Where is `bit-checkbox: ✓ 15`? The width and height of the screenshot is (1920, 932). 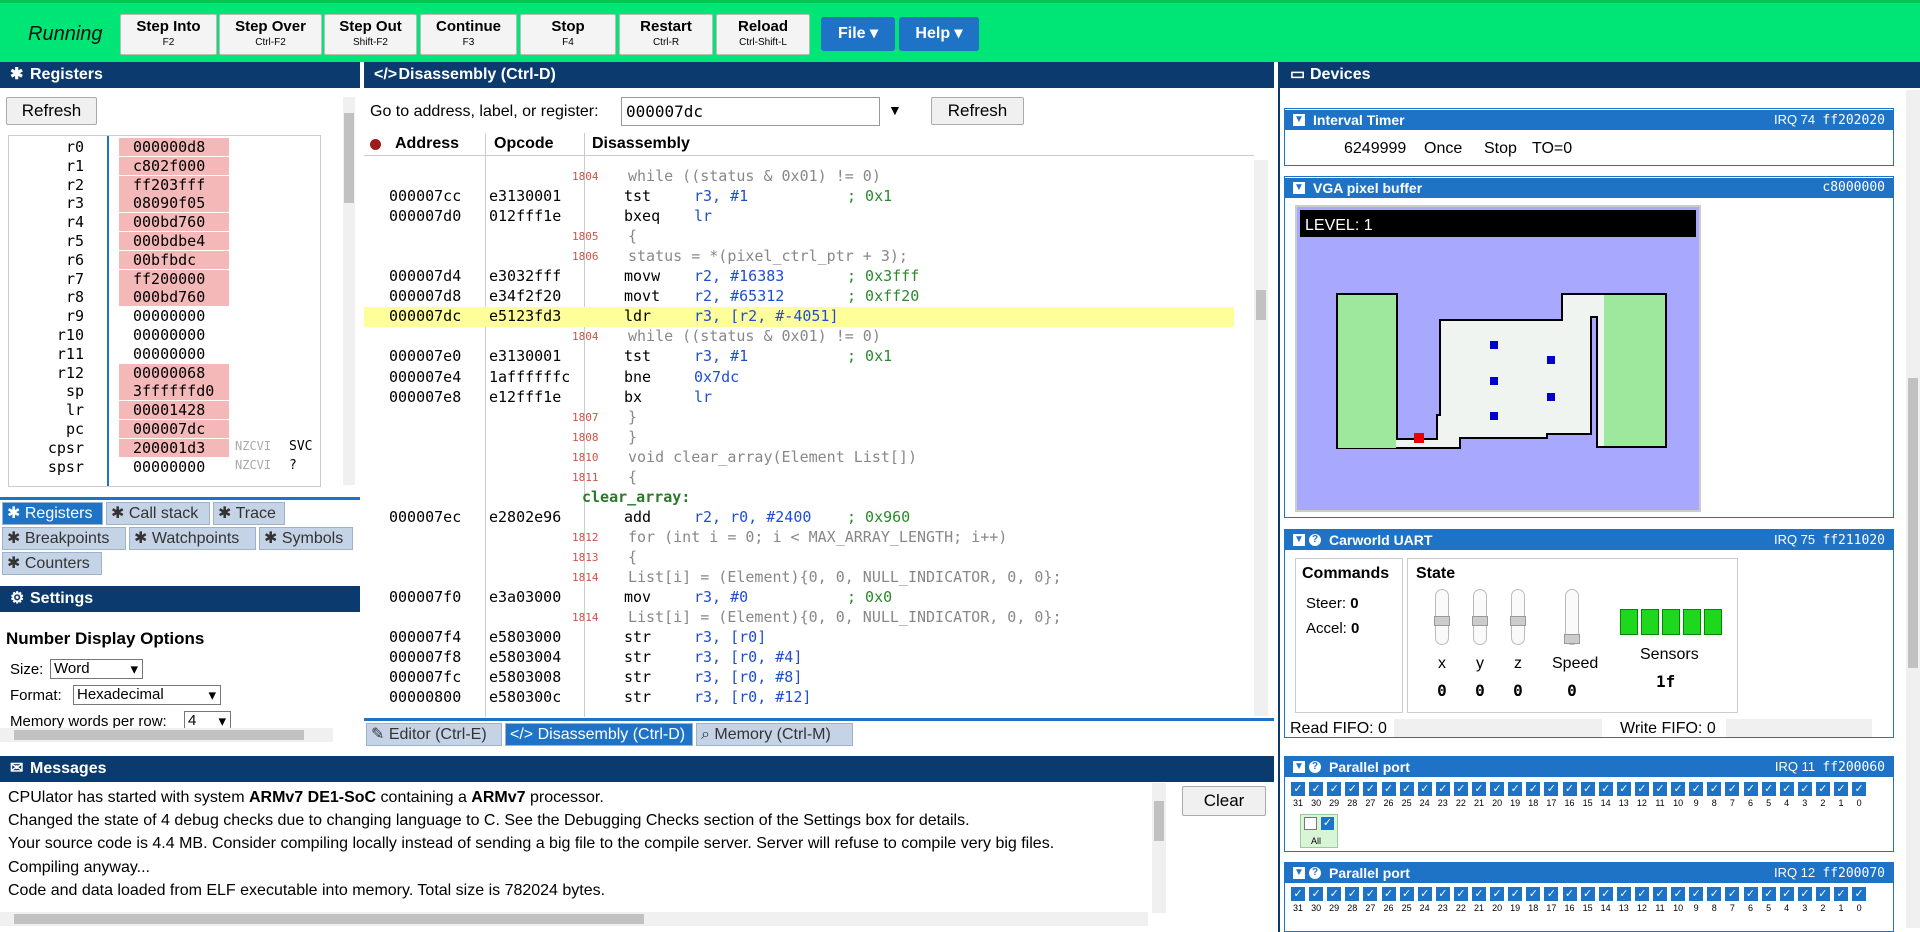
bit-checkbox: ✓ 15 is located at coordinates (1587, 900).